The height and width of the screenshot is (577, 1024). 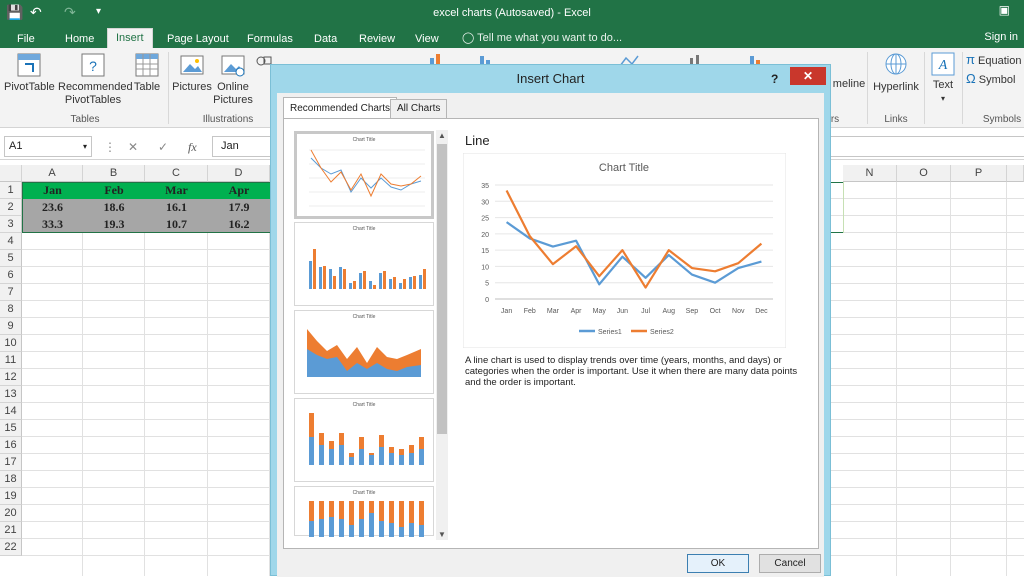 I want to click on row-header-10: 10, so click(x=11, y=343).